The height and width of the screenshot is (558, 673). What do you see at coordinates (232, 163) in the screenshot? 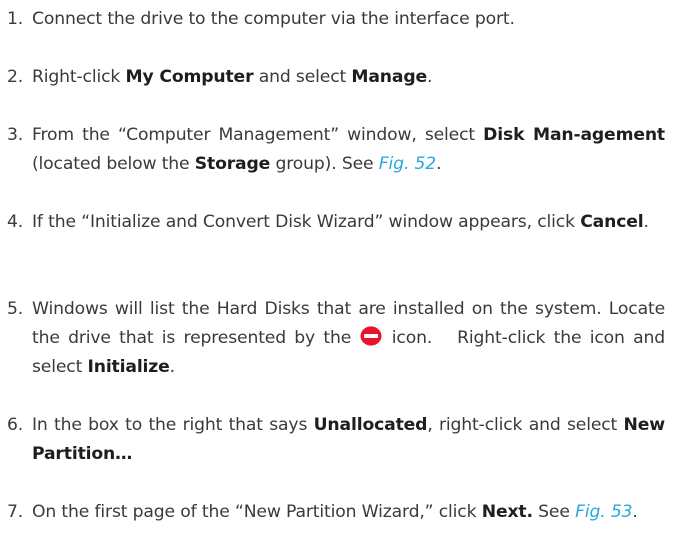
I see `menu-term-storage: Storage` at bounding box center [232, 163].